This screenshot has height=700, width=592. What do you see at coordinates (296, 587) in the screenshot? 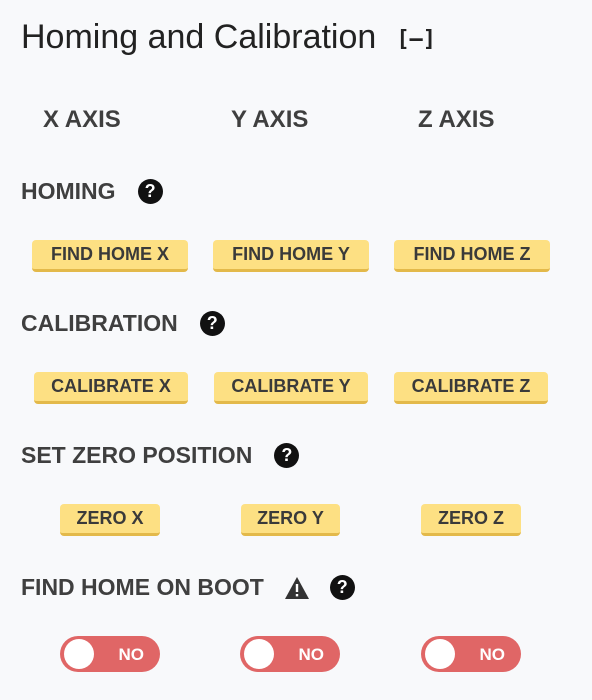
I see `warning-triangle-icon` at bounding box center [296, 587].